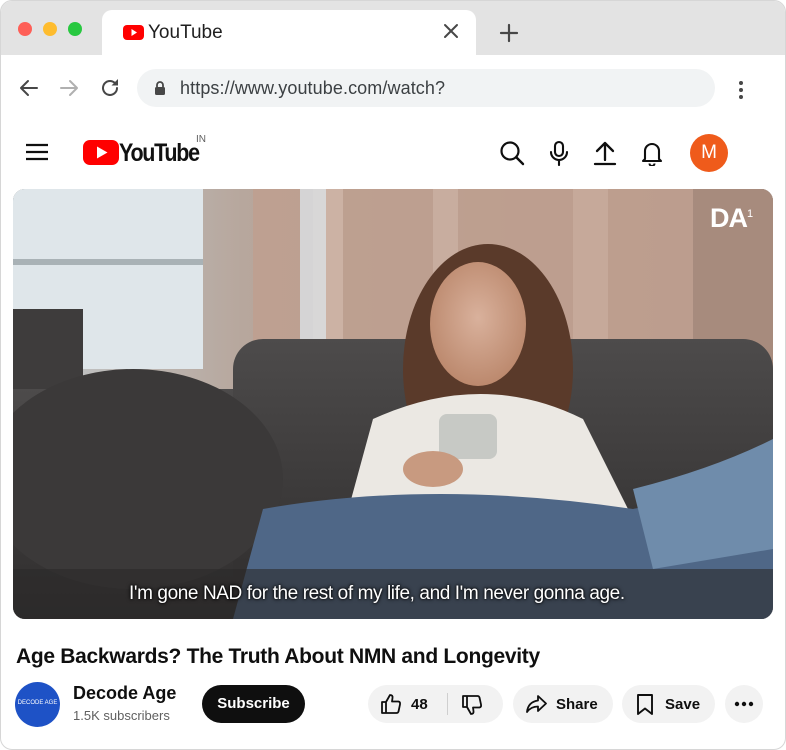 The width and height of the screenshot is (786, 750). I want to click on bookmark-icon, so click(645, 704).